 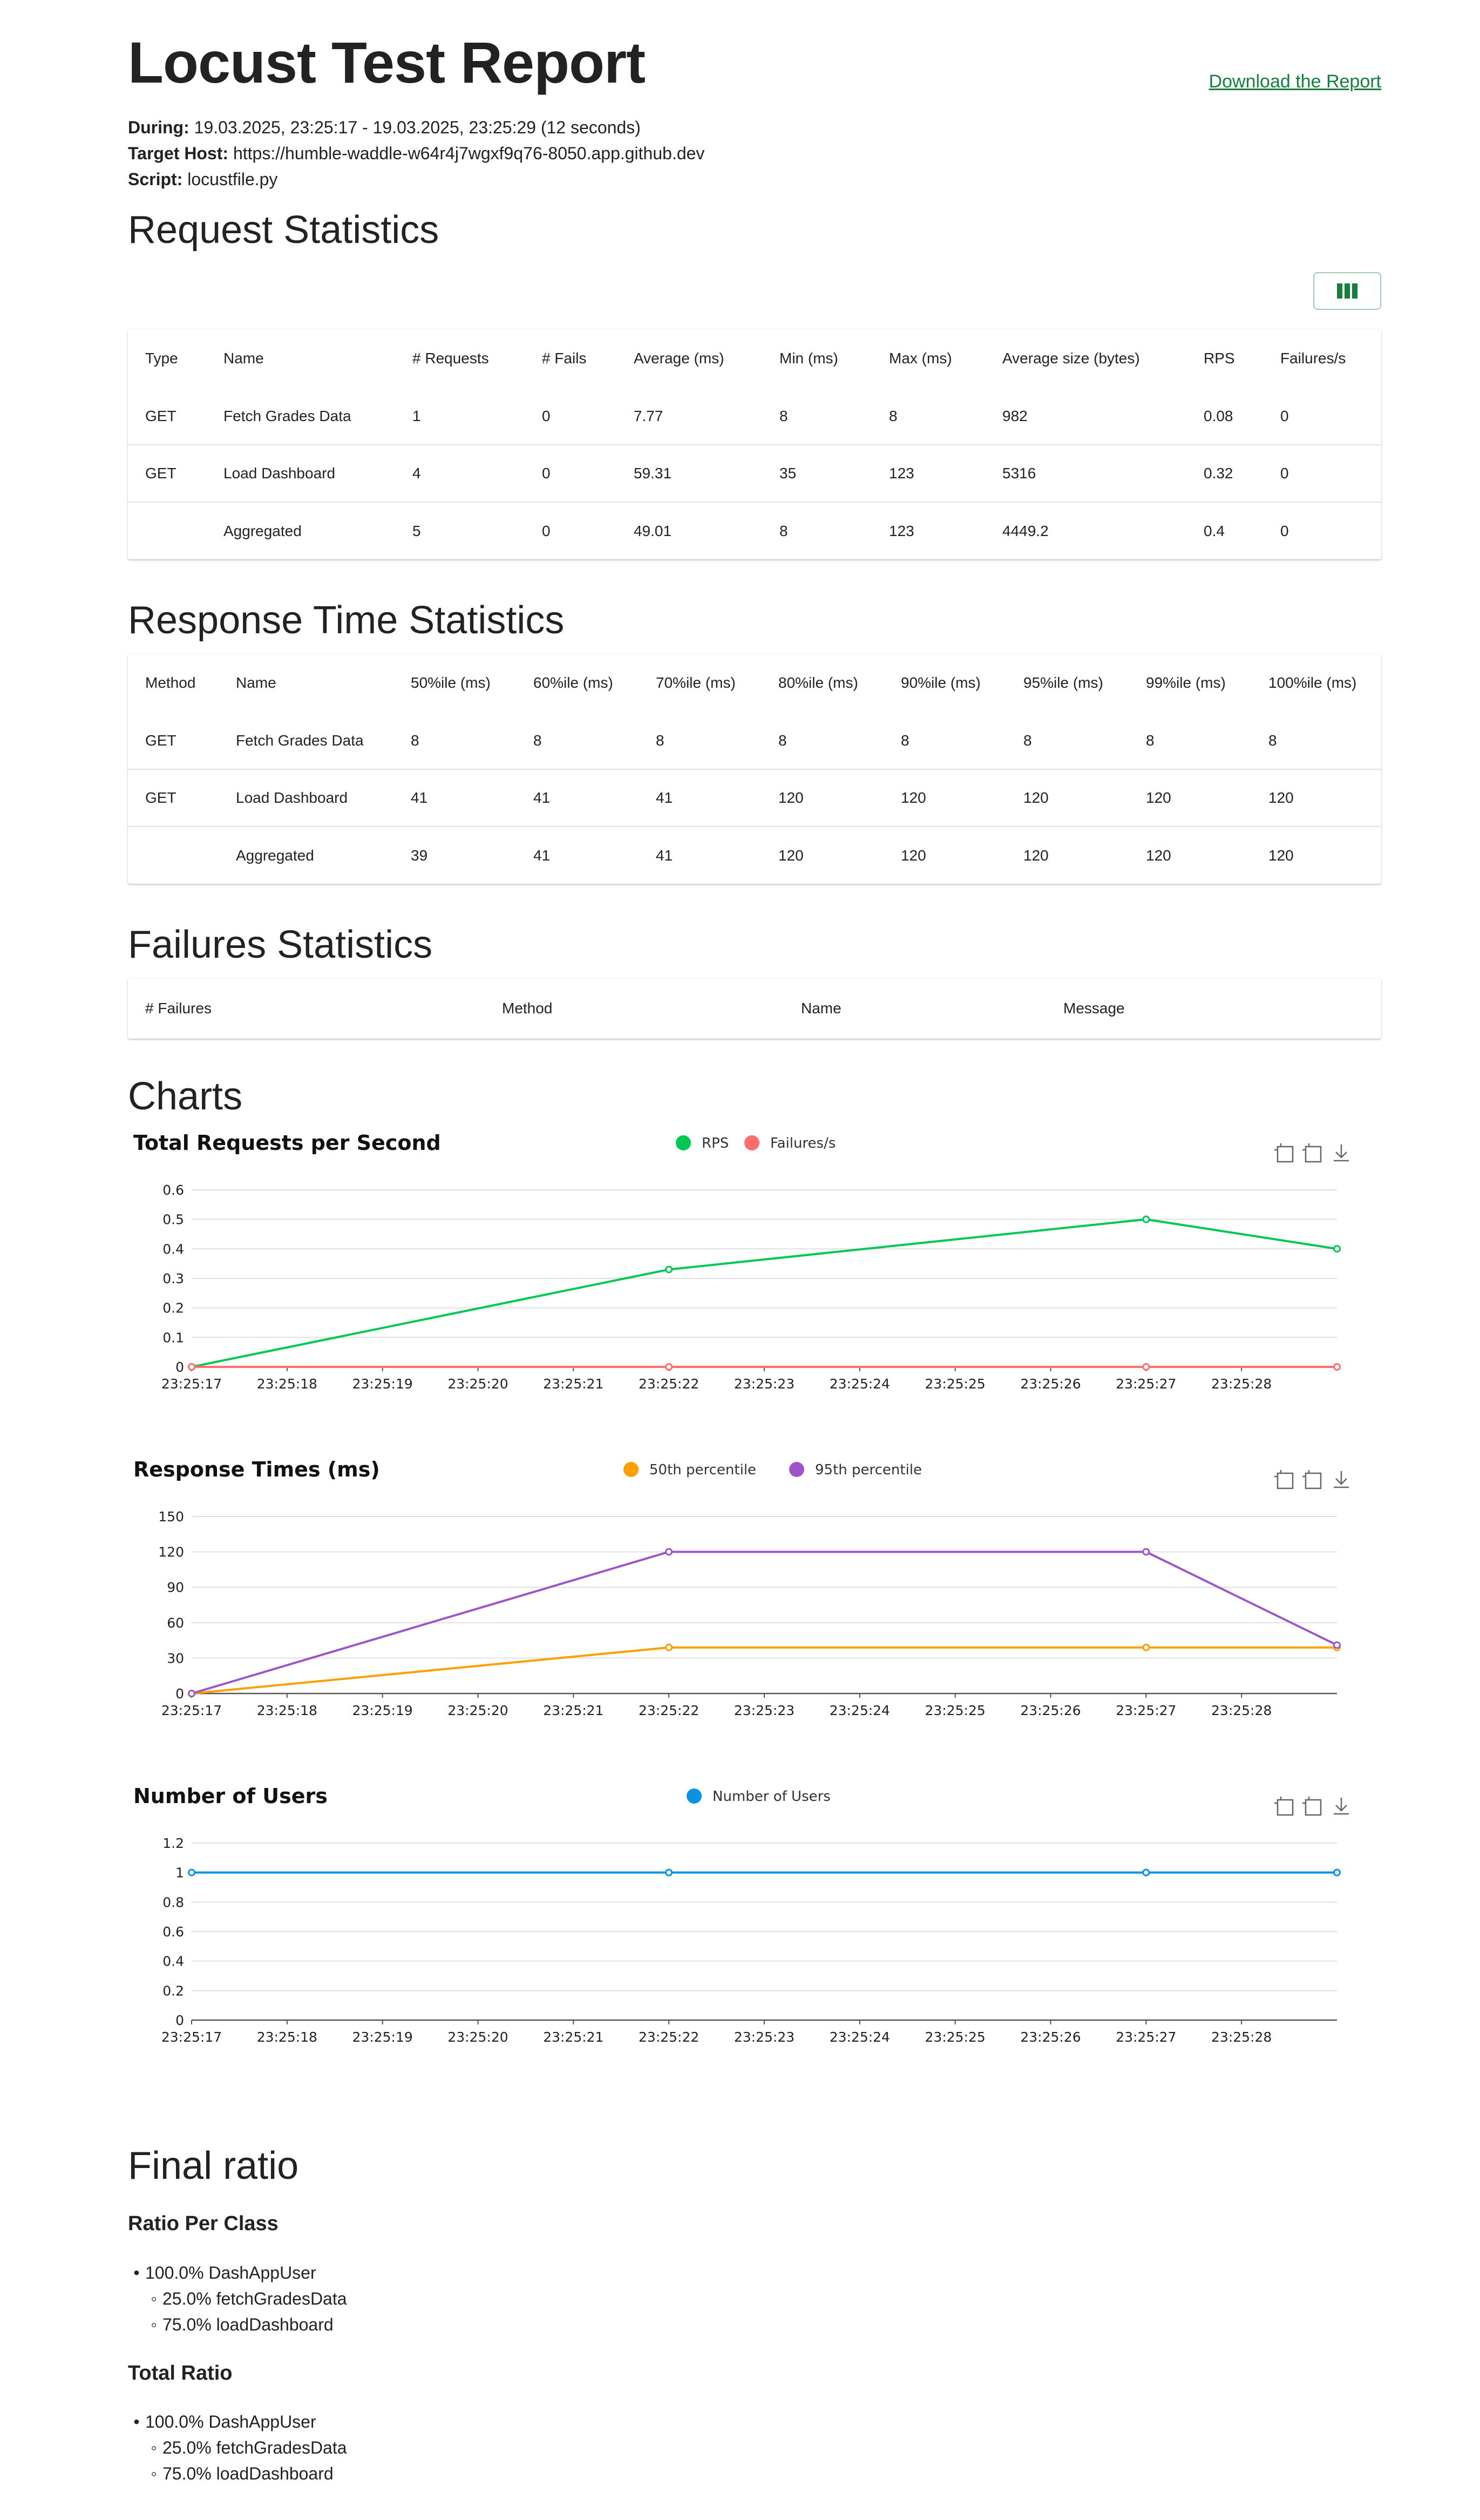 What do you see at coordinates (822, 683) in the screenshot?
I see `column-header: 80%ile (ms)` at bounding box center [822, 683].